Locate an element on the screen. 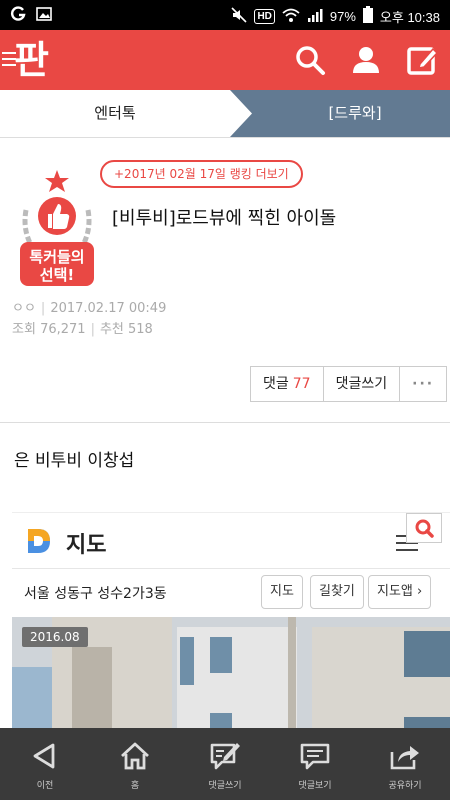 The height and width of the screenshot is (800, 450). bottom-nav: 이전 홈 댓글쓰기 댓글보기 공유하기 is located at coordinates (225, 764).